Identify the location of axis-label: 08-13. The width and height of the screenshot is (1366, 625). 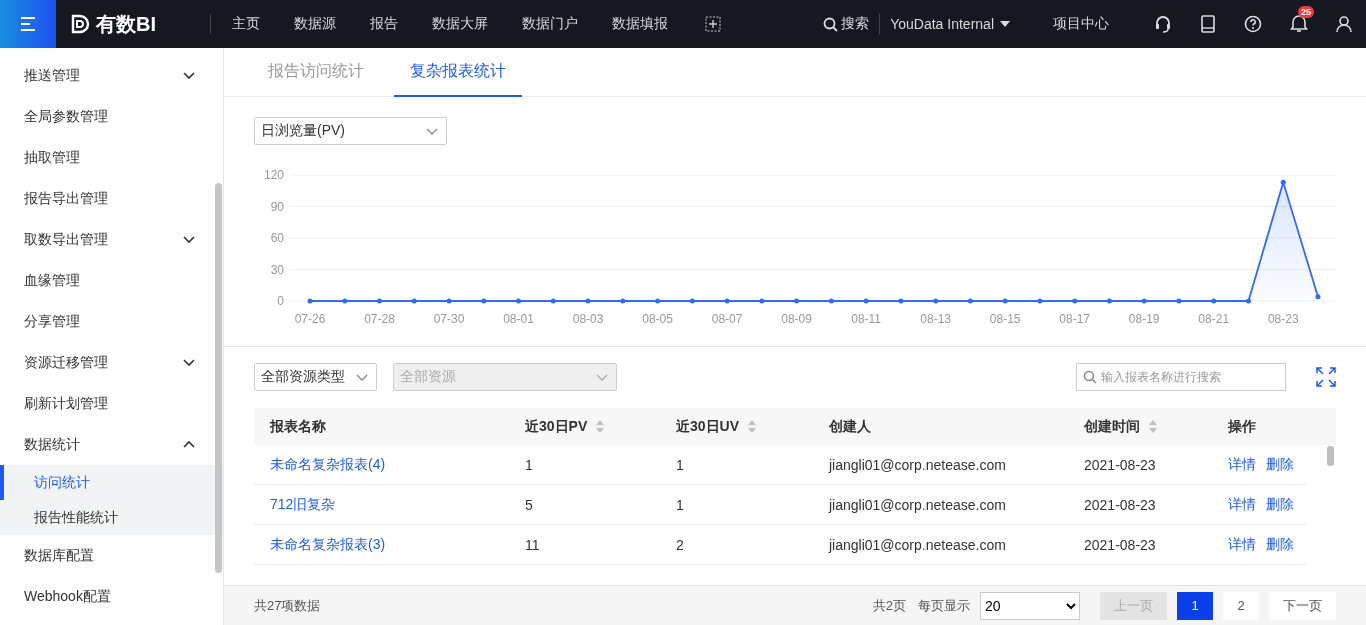
(935, 319).